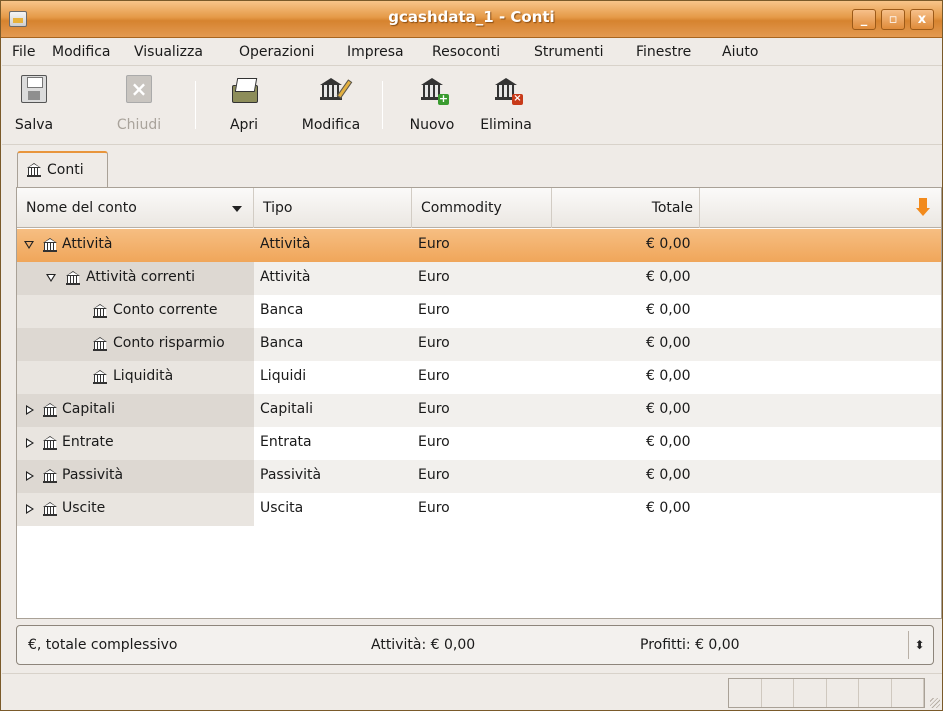  Describe the element at coordinates (432, 108) in the screenshot. I see `new-account-button: + Nuovo` at that location.